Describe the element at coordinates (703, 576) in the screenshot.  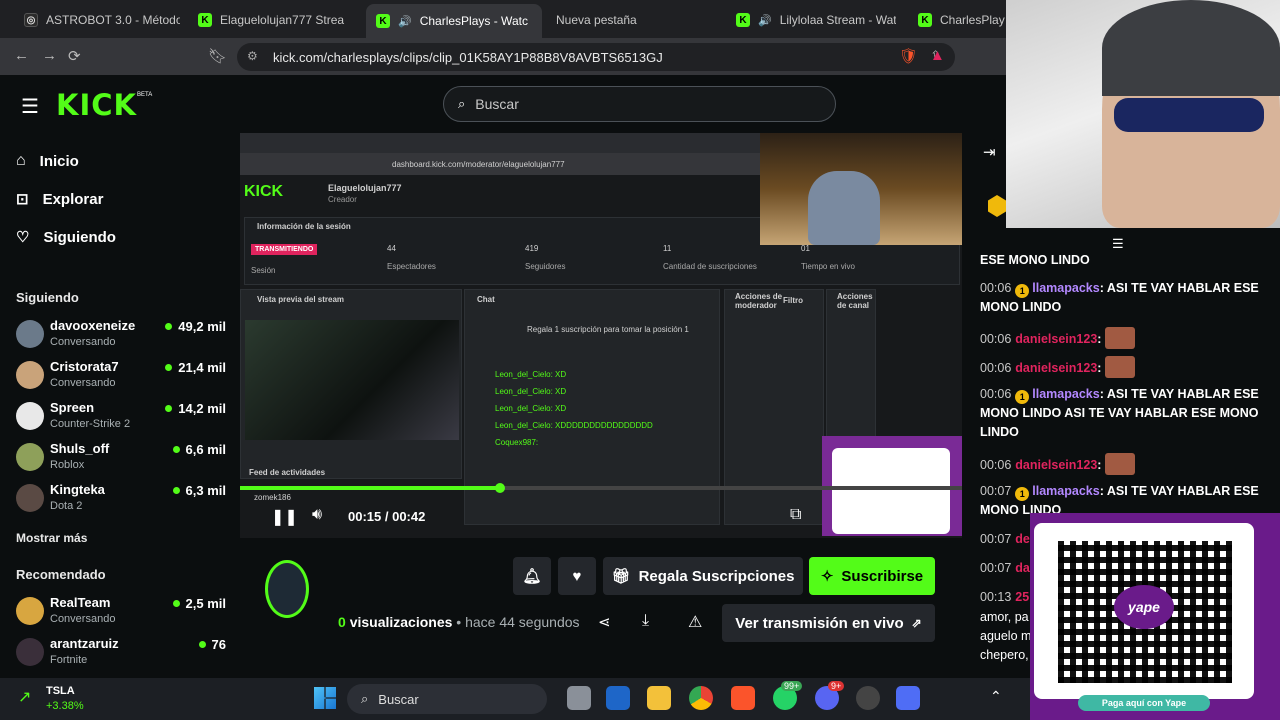
I see `gift-subs-button: 🎁︎ Regala Suscripciones` at that location.